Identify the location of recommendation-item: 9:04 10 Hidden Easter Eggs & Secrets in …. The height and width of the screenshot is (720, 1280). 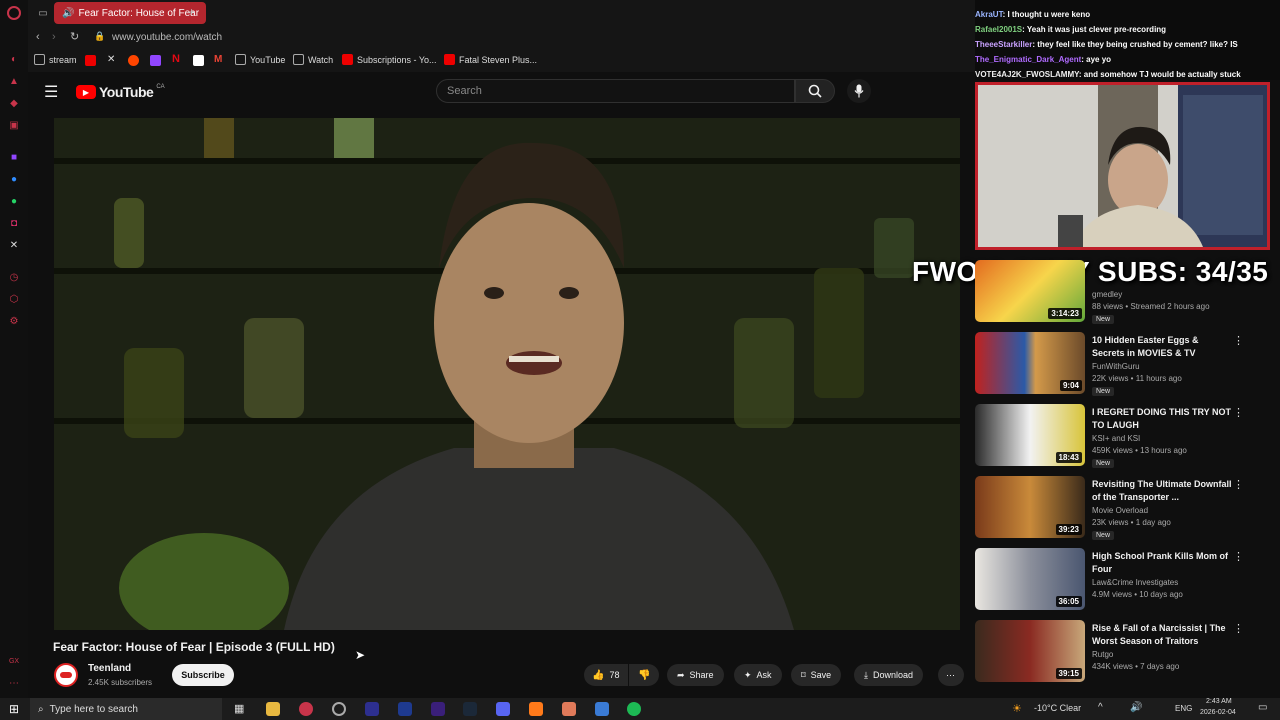
(1120, 366).